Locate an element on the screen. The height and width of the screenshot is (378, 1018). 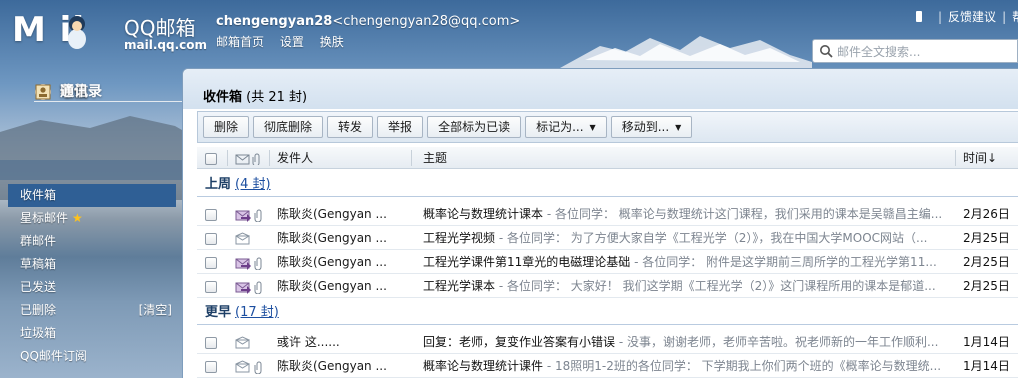
mail-status-column-icon is located at coordinates (250, 158).